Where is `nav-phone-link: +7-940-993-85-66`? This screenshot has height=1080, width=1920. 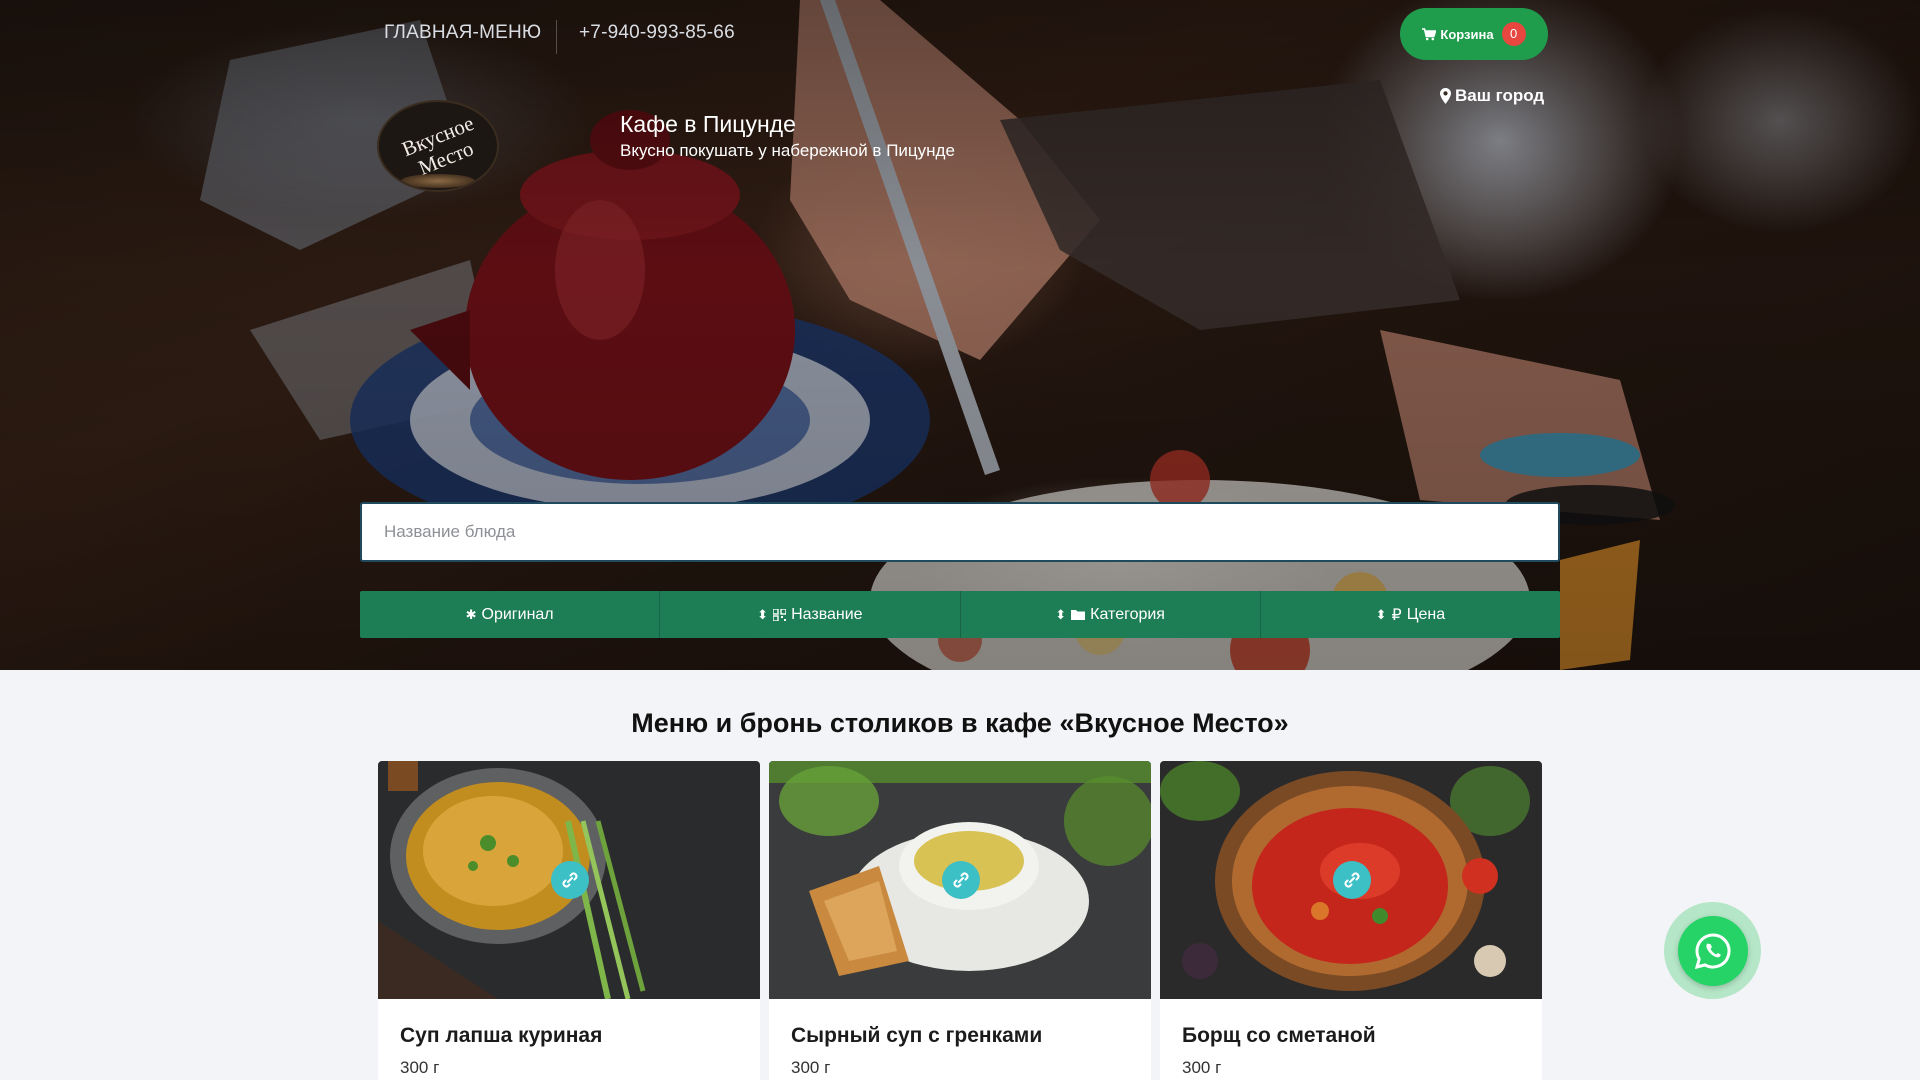 nav-phone-link: +7-940-993-85-66 is located at coordinates (657, 33).